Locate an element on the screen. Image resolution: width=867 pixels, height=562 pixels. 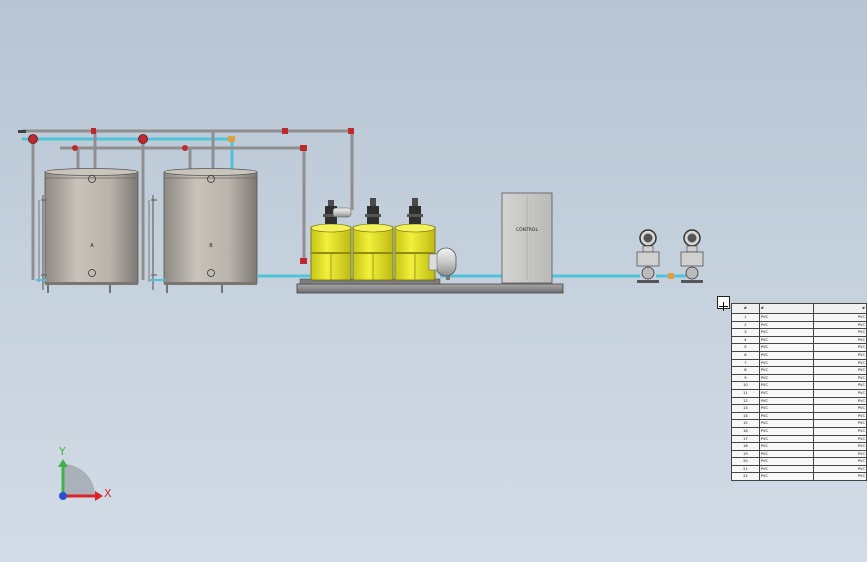
table-row: 3 PVC PVC is located at coordinates (799, 332).